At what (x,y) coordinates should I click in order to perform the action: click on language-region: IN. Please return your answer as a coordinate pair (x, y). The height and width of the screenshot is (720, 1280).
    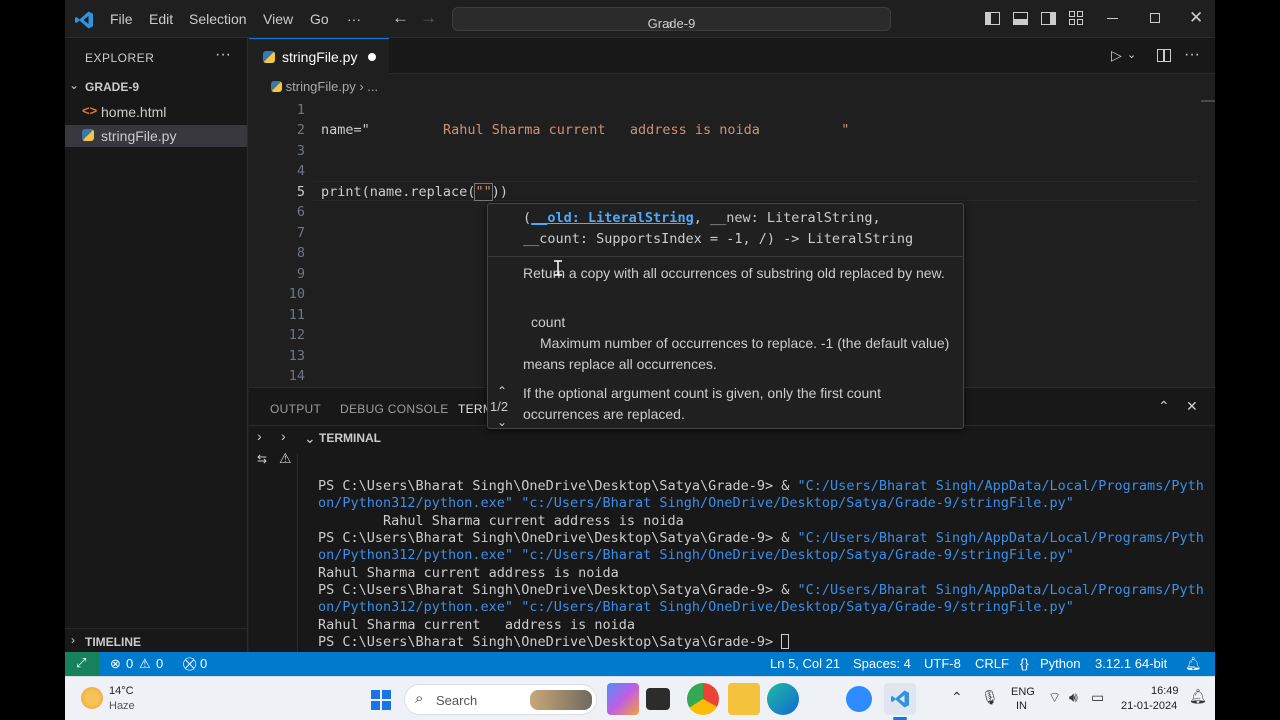
    Looking at the image, I should click on (1021, 706).